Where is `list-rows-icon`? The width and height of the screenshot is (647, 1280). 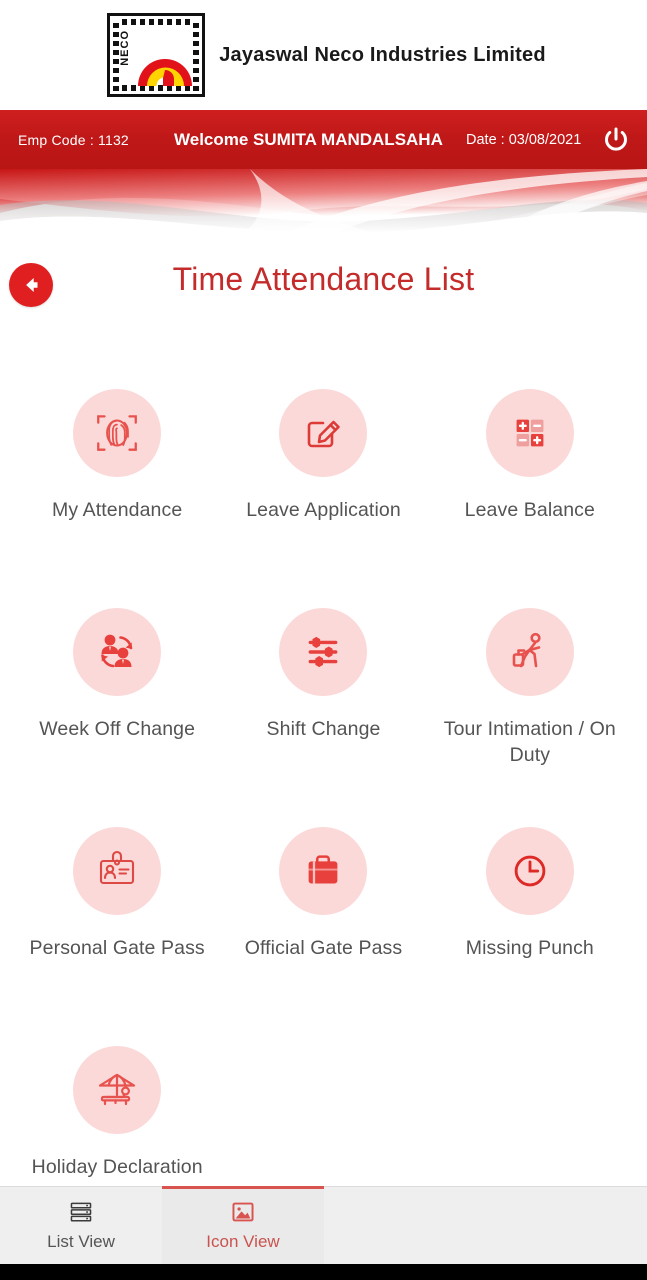
list-rows-icon is located at coordinates (81, 1212).